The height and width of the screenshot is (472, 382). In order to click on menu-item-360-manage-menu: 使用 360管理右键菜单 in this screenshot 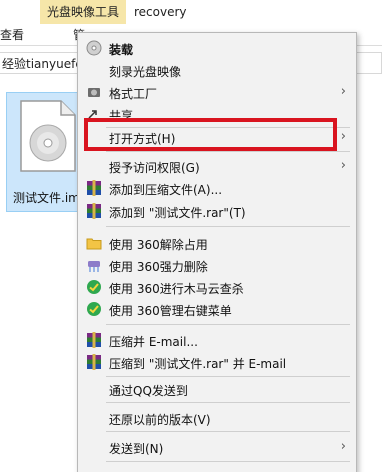, I will do `click(217, 309)`.